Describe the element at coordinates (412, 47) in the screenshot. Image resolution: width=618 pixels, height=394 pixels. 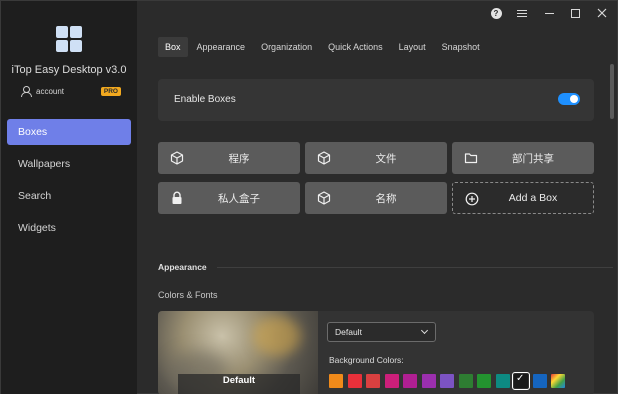
I see `tab-layout: Layout` at that location.